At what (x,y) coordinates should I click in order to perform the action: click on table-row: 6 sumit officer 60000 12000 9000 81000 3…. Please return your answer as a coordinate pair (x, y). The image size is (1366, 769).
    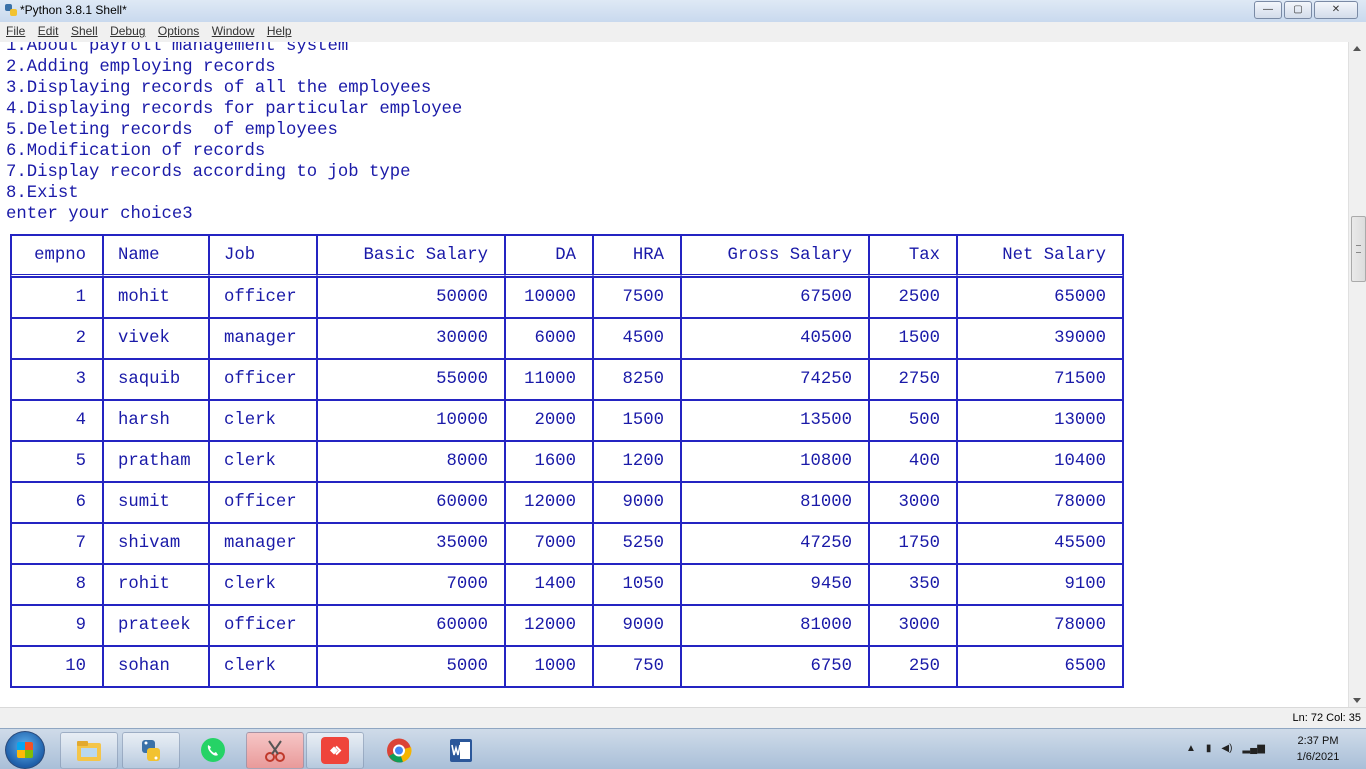
    Looking at the image, I should click on (567, 502).